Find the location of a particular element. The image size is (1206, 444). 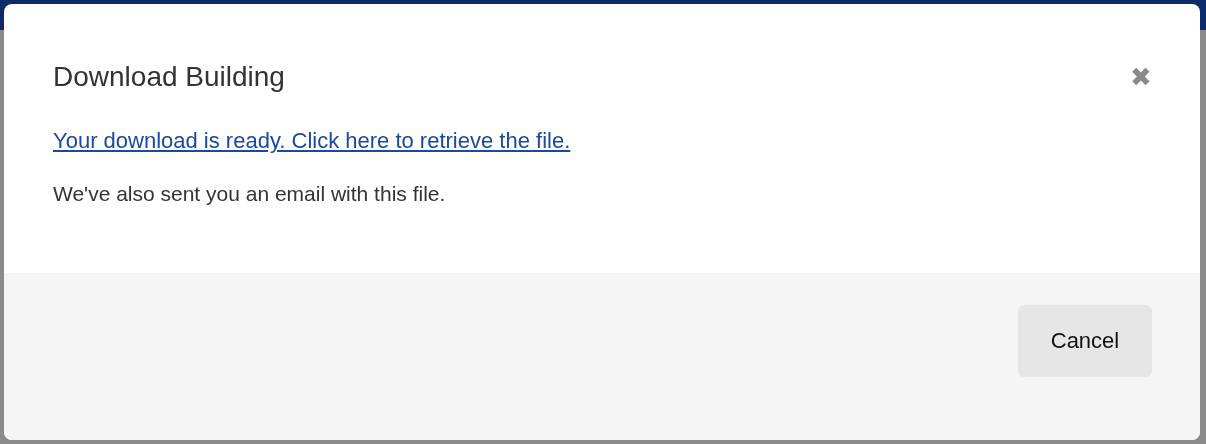

cancel-button: Cancel is located at coordinates (1085, 341).